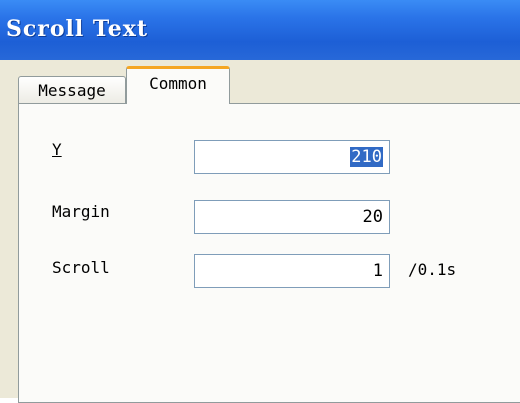  I want to click on scroll-label: Scroll, so click(81, 267).